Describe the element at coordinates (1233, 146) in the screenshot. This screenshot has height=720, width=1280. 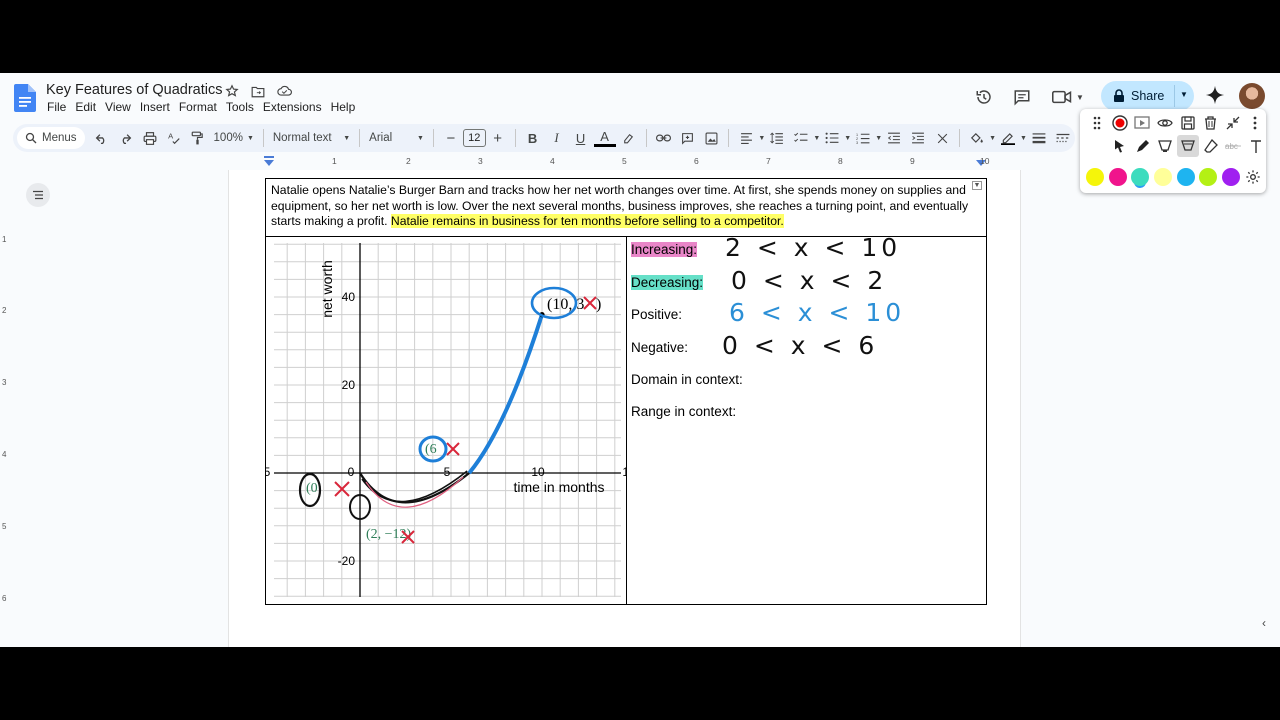
I see `text-recognition-icon: abc` at that location.